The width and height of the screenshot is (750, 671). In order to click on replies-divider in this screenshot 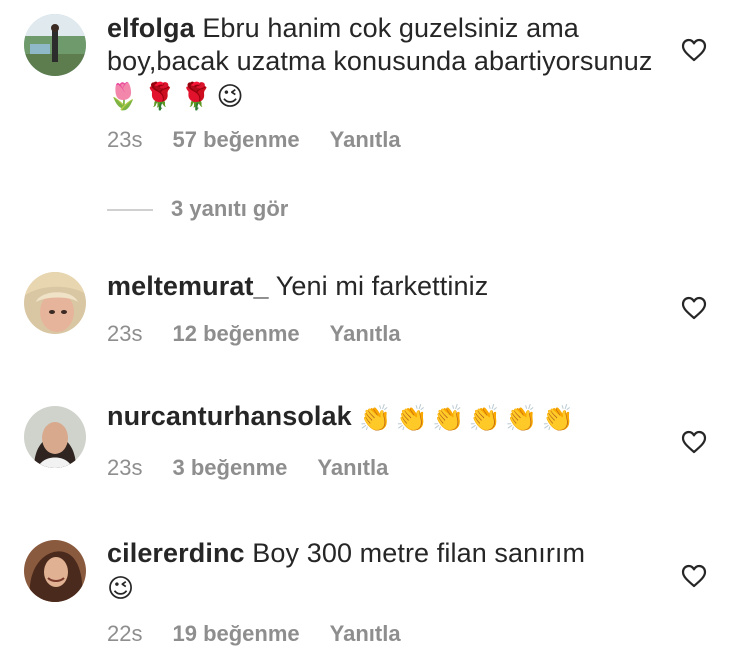, I will do `click(130, 210)`.